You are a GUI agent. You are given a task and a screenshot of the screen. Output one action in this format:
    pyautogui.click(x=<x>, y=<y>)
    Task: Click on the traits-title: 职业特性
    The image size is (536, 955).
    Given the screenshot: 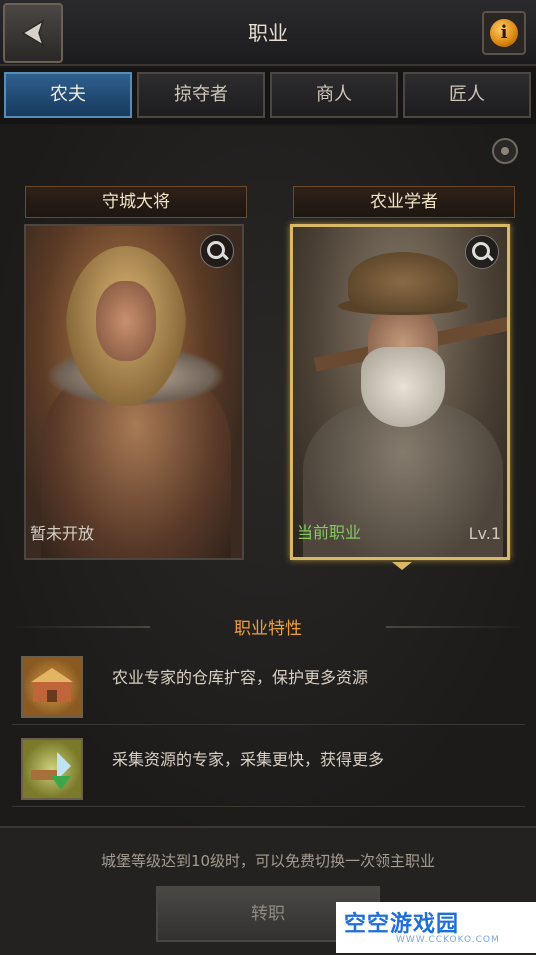 What is the action you would take?
    pyautogui.click(x=268, y=629)
    